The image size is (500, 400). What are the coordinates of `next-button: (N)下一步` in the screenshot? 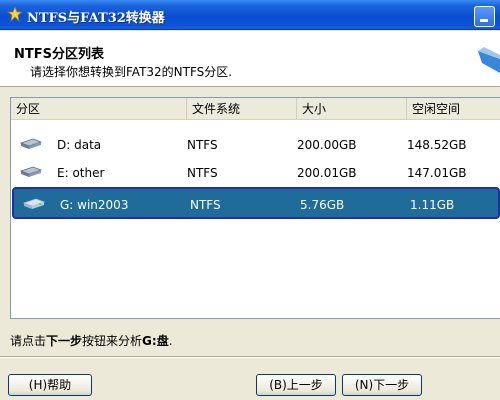 It's located at (382, 385).